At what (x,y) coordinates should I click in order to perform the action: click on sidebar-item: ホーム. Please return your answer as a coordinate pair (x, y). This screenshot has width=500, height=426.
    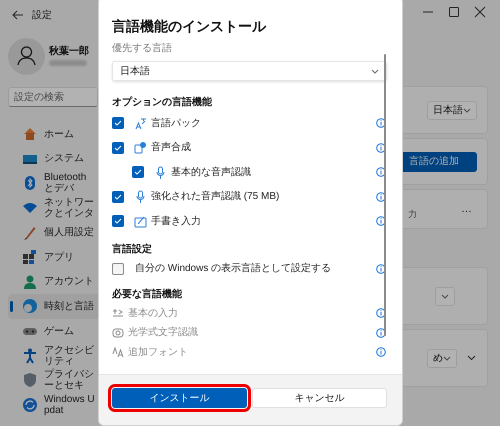
    Looking at the image, I should click on (53, 134).